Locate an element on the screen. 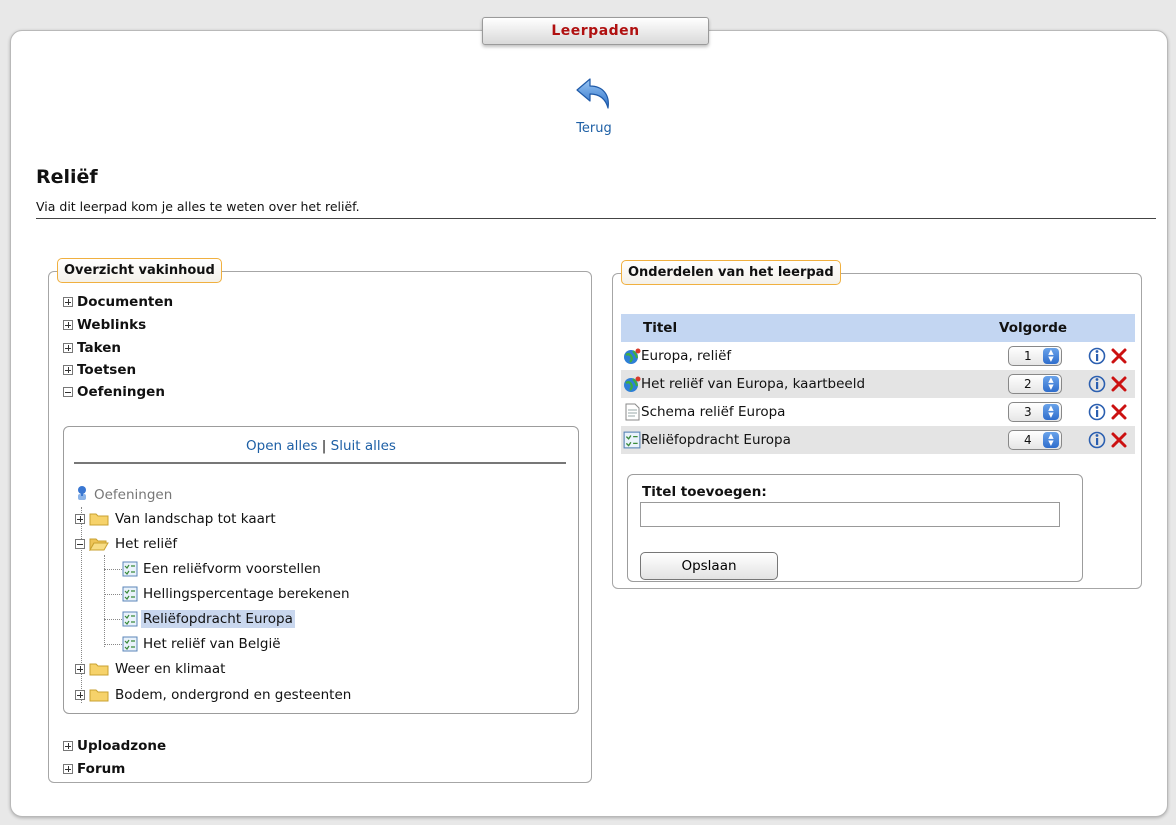  category-uploadzone: Uploadzone is located at coordinates (114, 746).